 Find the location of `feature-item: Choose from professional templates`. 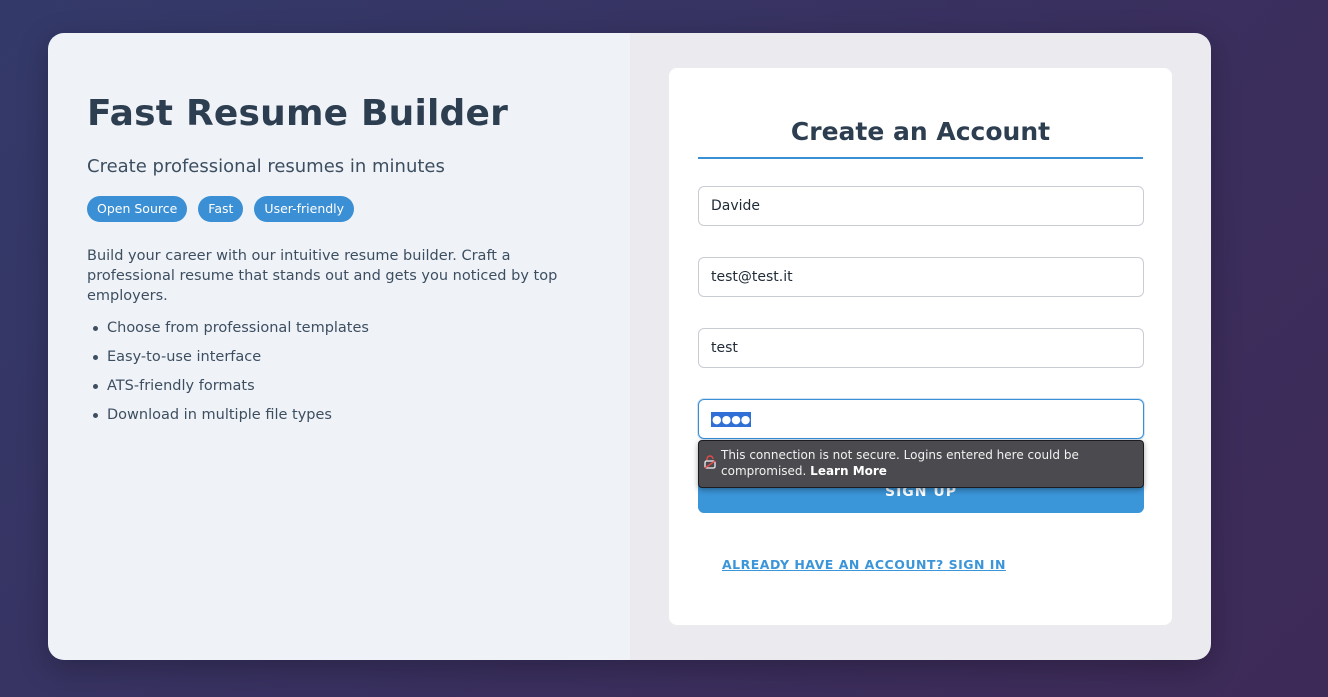

feature-item: Choose from professional templates is located at coordinates (358, 332).